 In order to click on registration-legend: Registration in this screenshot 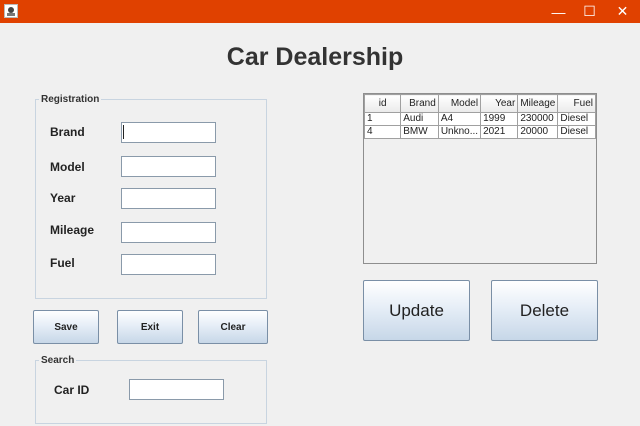, I will do `click(70, 99)`.